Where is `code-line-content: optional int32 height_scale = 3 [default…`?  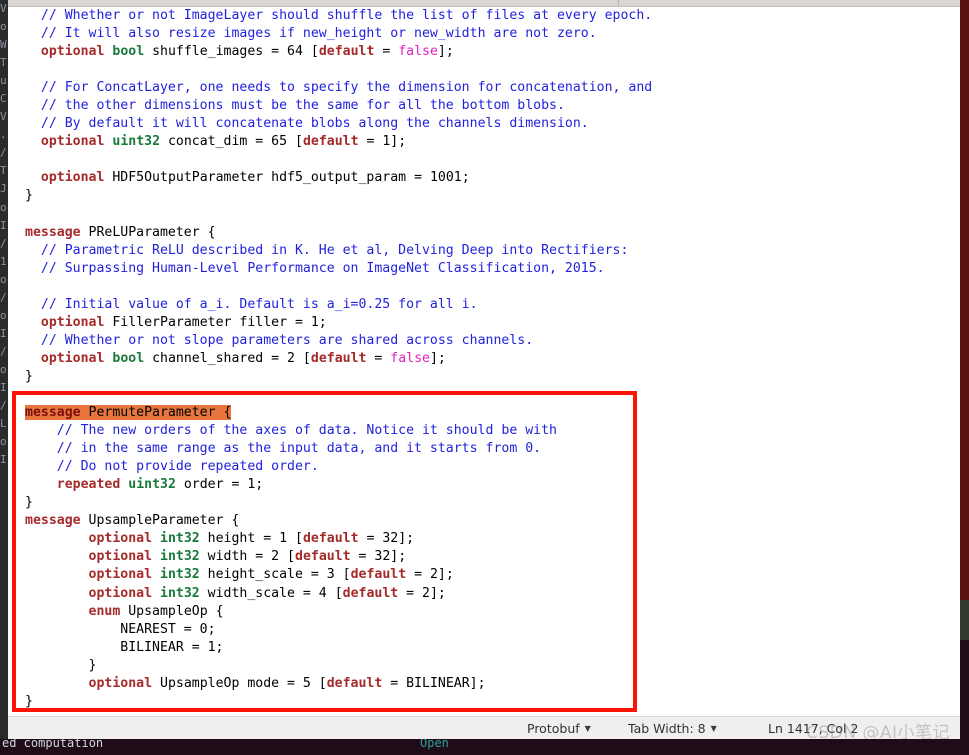 code-line-content: optional int32 height_scale = 3 [default… is located at coordinates (271, 574).